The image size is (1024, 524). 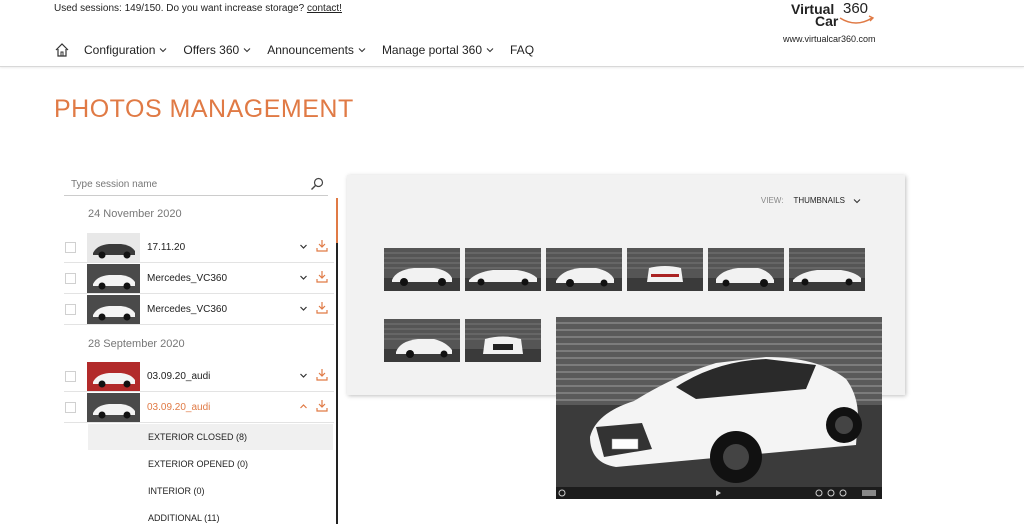 I want to click on chevron-up-icon, so click(x=303, y=406).